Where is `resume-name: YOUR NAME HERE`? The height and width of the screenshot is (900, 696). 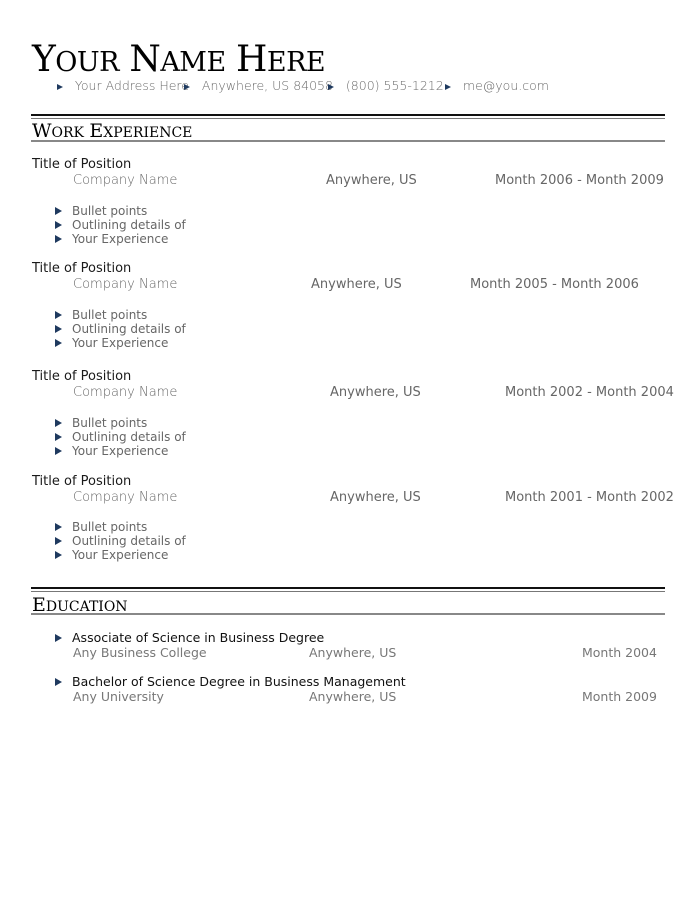 resume-name: YOUR NAME HERE is located at coordinates (179, 61).